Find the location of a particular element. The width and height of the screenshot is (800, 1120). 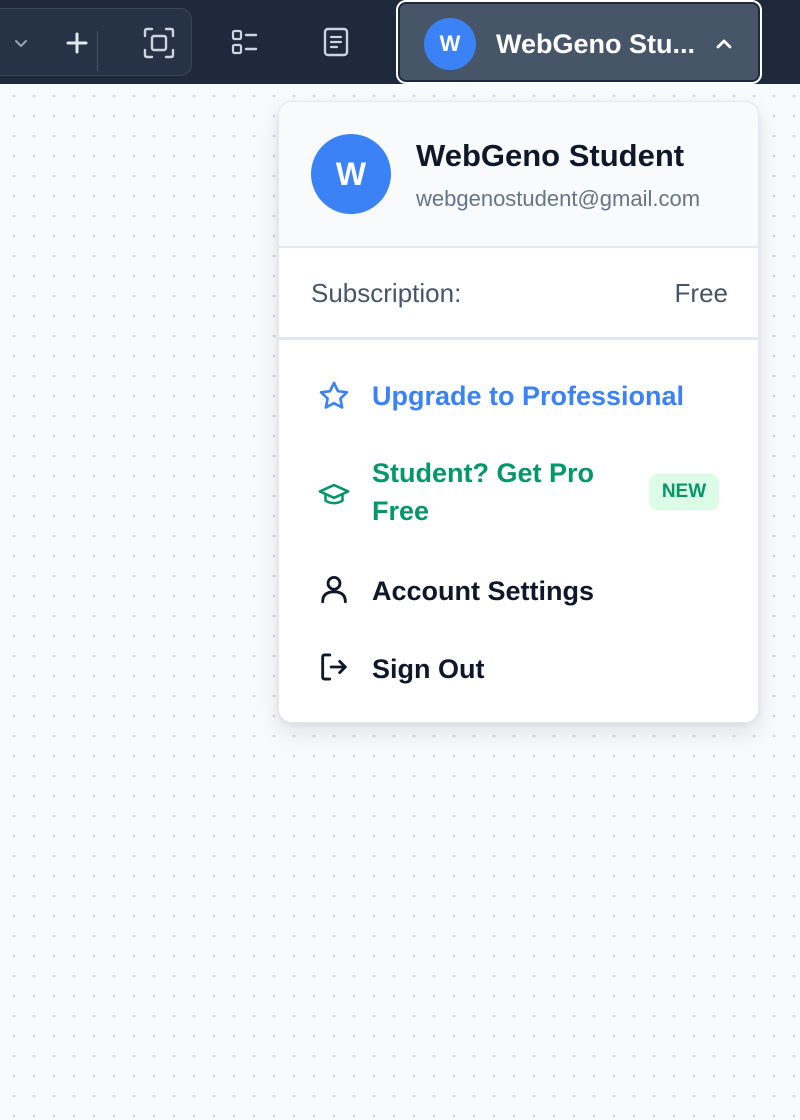

student-pro-label-line1: Student? Get Pro is located at coordinates (483, 473).